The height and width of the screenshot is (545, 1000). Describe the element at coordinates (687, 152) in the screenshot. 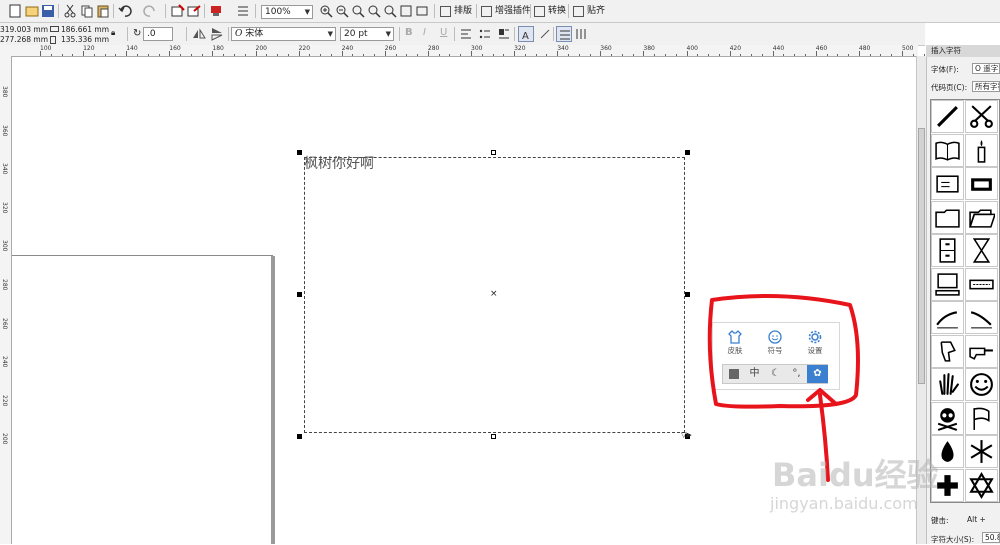

I see `handle-top-right` at that location.